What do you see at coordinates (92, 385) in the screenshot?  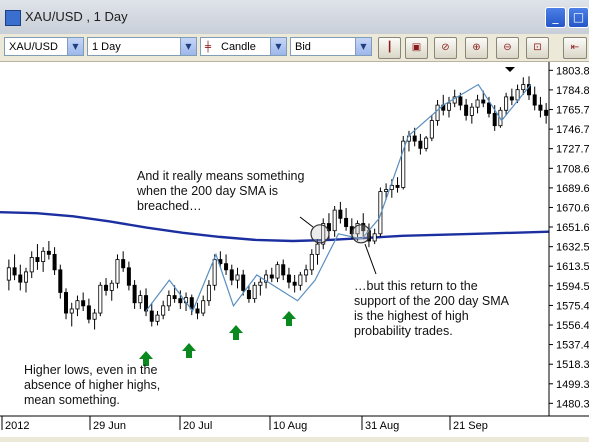 I see `annotation-line: absence of higher highs,` at bounding box center [92, 385].